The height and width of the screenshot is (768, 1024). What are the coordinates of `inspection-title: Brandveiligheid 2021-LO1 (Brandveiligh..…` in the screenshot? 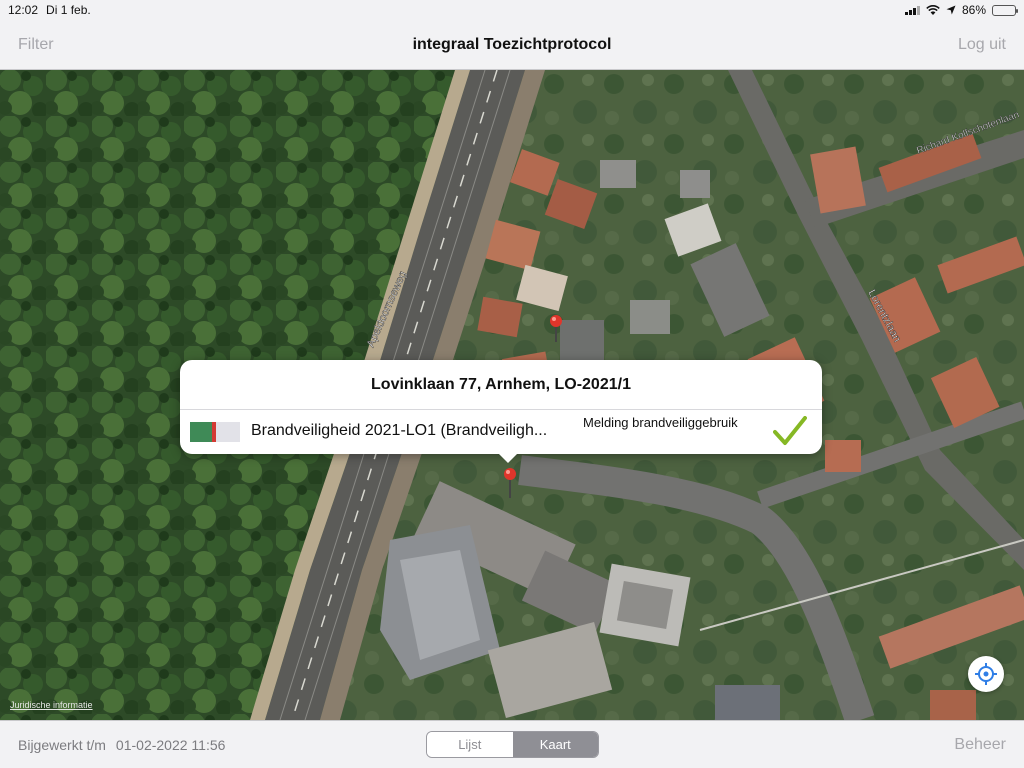 It's located at (399, 430).